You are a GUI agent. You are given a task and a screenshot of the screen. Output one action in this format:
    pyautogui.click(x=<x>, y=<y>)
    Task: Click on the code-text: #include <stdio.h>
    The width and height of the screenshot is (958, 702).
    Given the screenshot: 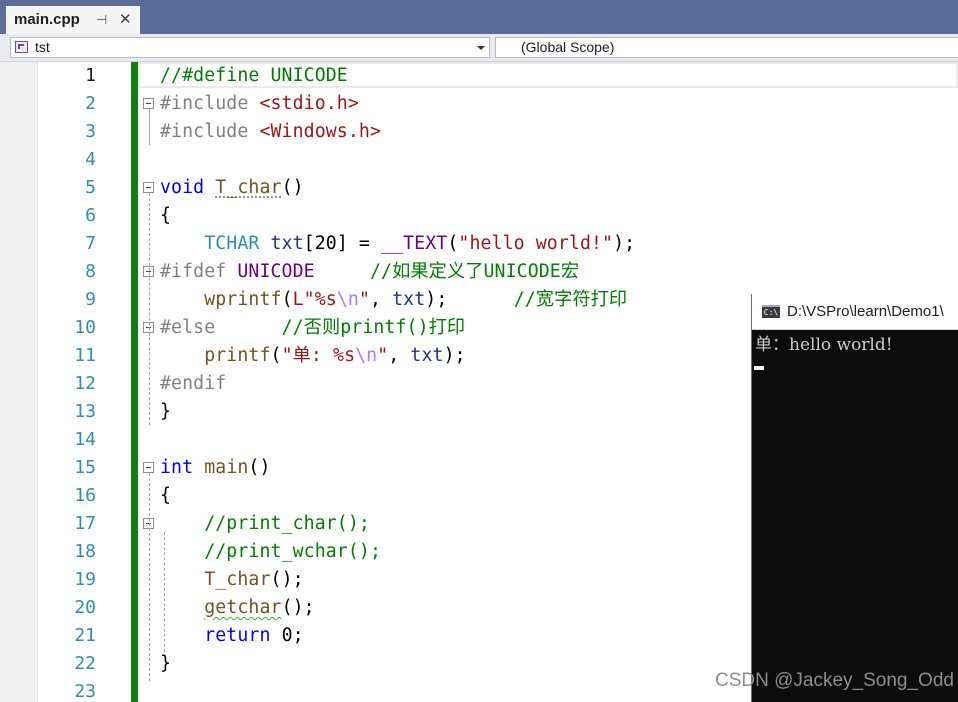 What is the action you would take?
    pyautogui.click(x=259, y=104)
    